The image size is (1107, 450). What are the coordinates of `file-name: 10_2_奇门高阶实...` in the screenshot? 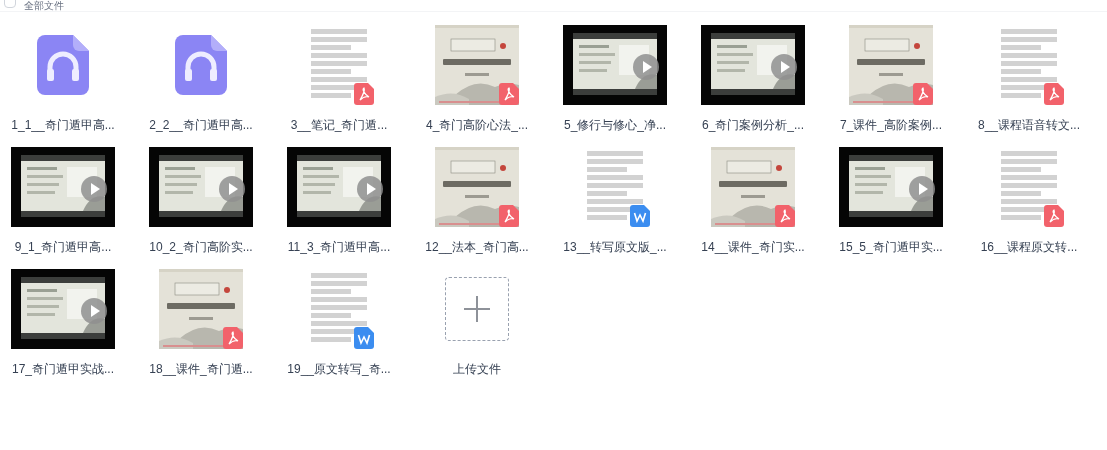 It's located at (201, 247).